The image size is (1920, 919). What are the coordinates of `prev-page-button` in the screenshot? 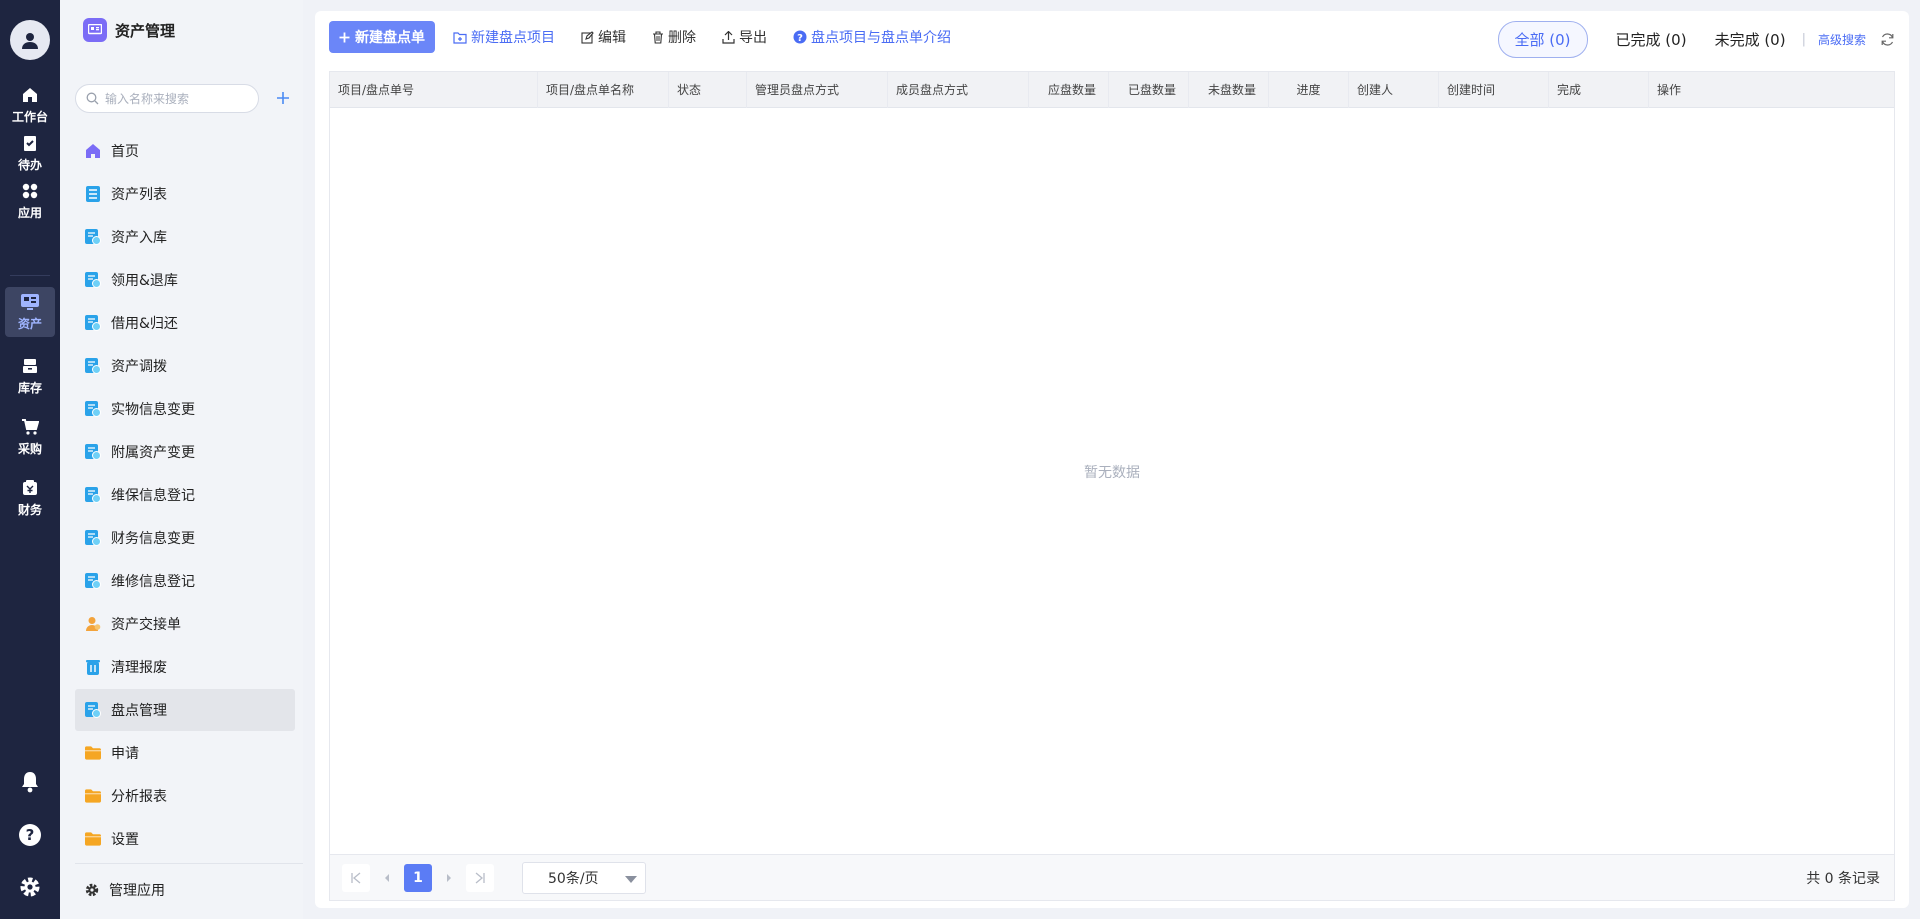 It's located at (387, 878).